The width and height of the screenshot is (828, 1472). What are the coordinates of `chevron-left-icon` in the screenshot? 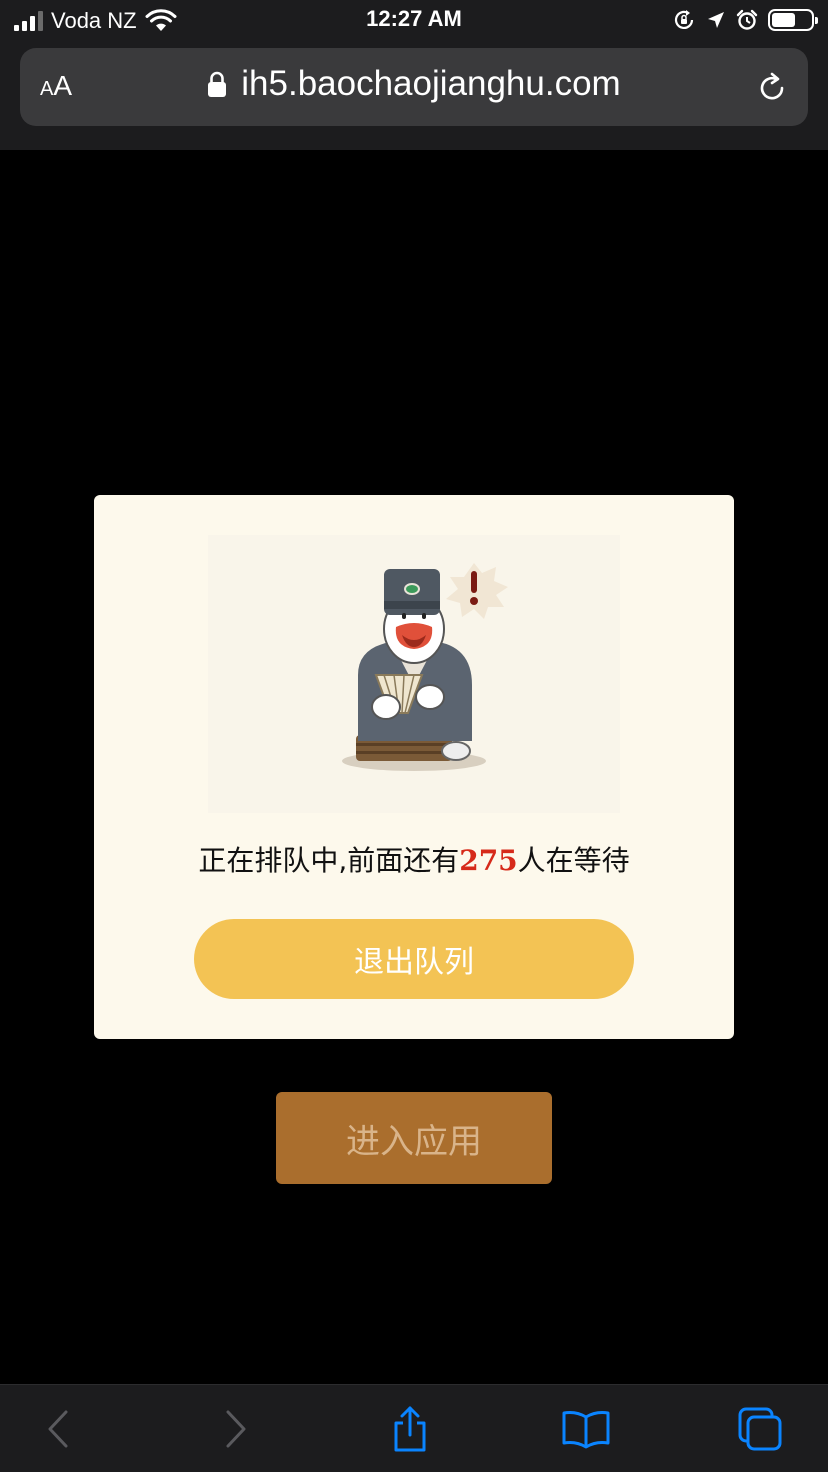 It's located at (58, 1429).